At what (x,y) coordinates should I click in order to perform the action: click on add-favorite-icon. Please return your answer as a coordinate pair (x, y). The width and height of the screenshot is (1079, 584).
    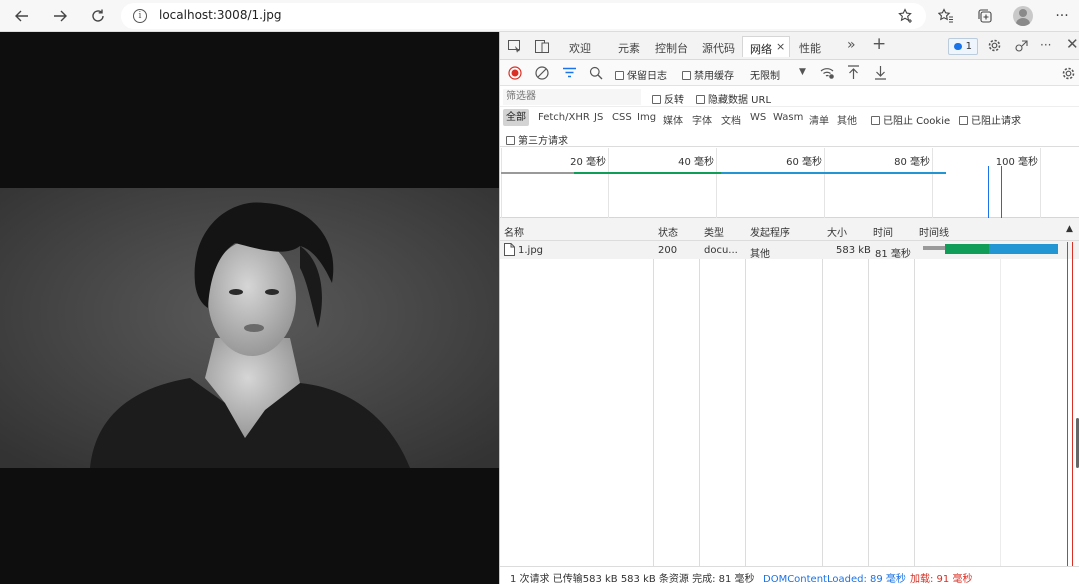
    Looking at the image, I should click on (906, 16).